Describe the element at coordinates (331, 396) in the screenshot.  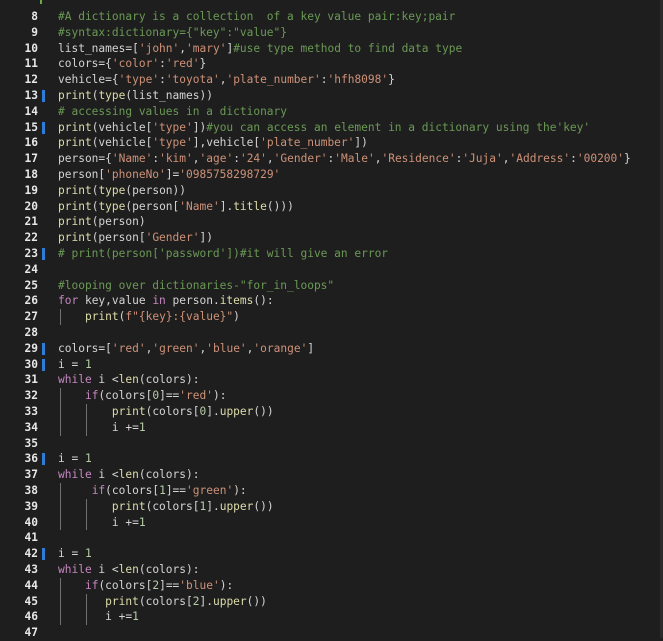
I see `code-line: 32 if(colors[0]=='red'):` at that location.